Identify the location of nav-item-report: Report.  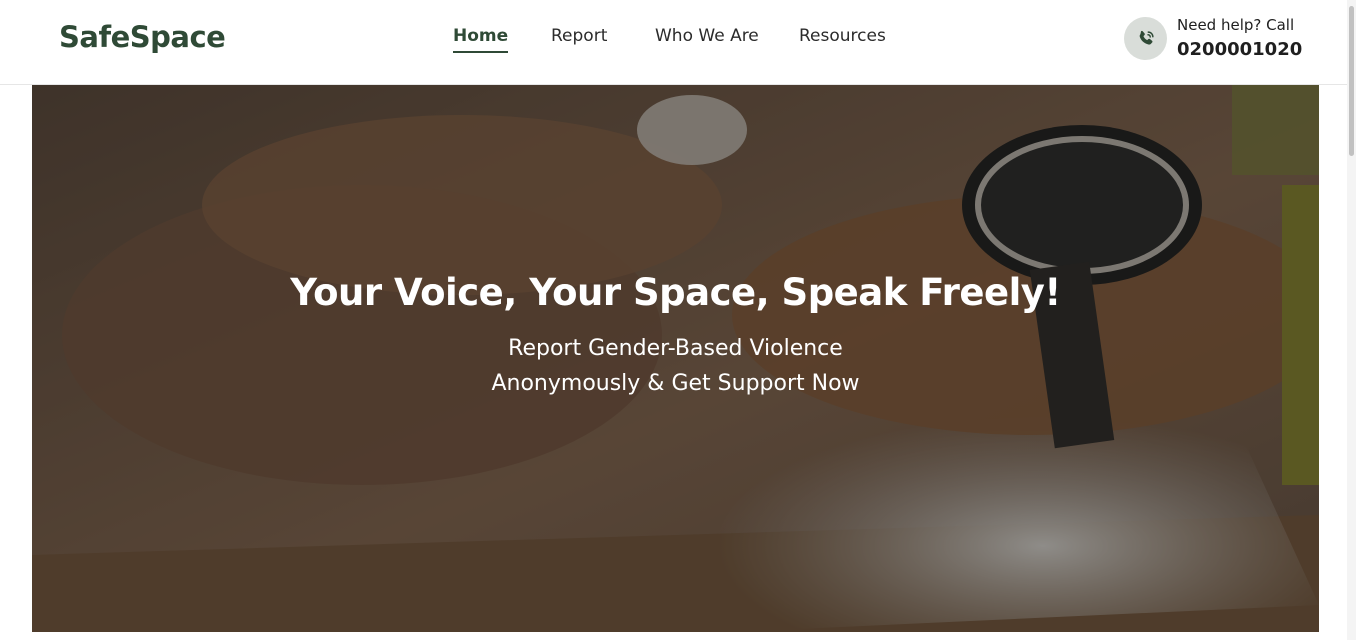
(579, 36).